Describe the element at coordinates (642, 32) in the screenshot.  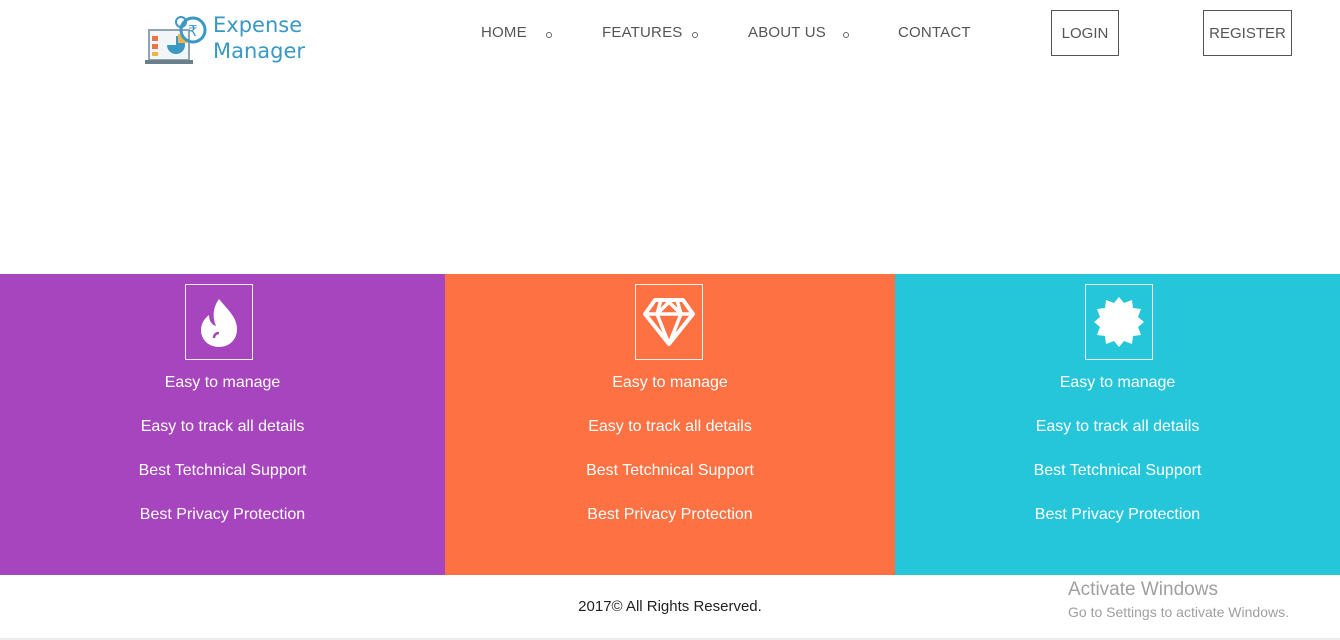
I see `nav-features: FEATURES` at that location.